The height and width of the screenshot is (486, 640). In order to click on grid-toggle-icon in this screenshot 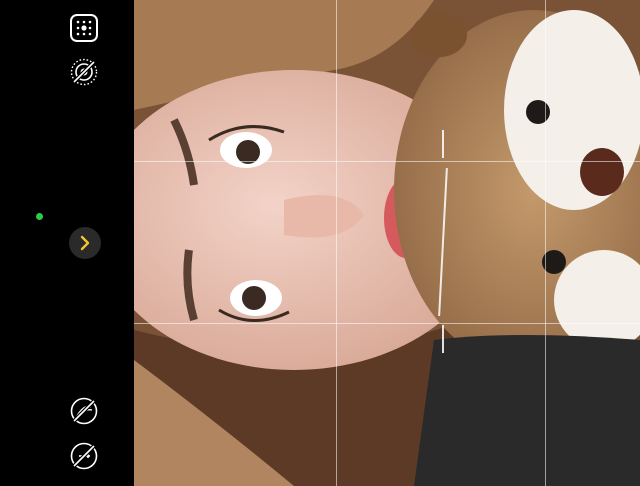, I will do `click(84, 28)`.